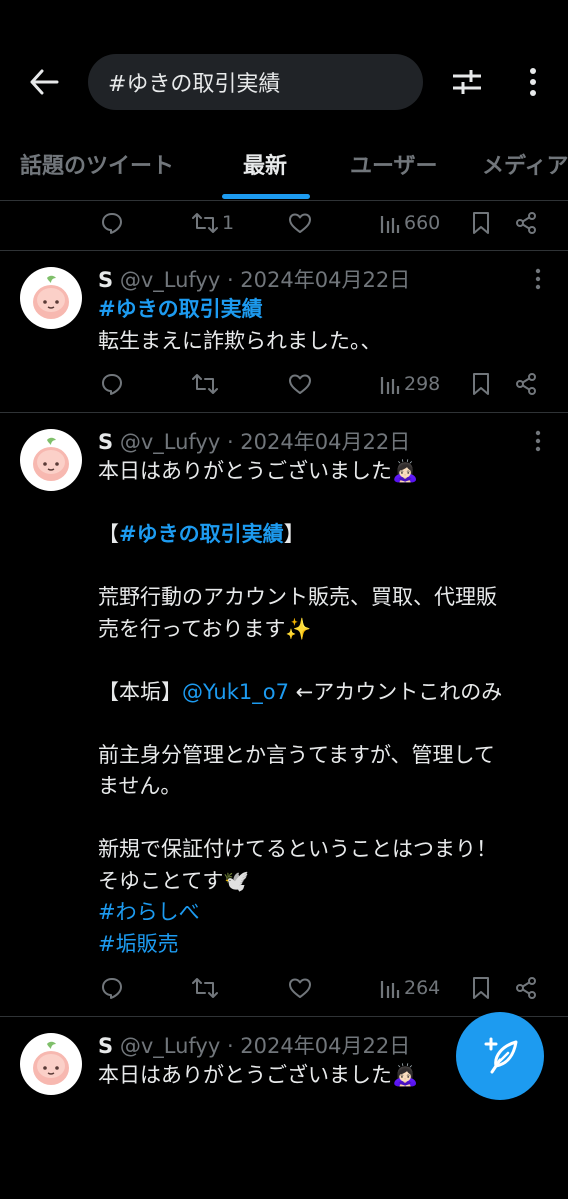  What do you see at coordinates (205, 628) in the screenshot?
I see `tweet-line: 売を行っております✨` at bounding box center [205, 628].